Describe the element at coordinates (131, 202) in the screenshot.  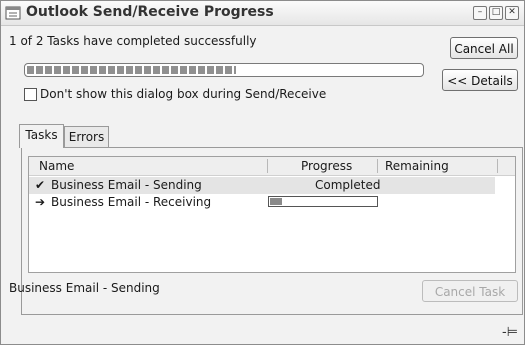
I see `task-name: Business Email - Receiving` at that location.